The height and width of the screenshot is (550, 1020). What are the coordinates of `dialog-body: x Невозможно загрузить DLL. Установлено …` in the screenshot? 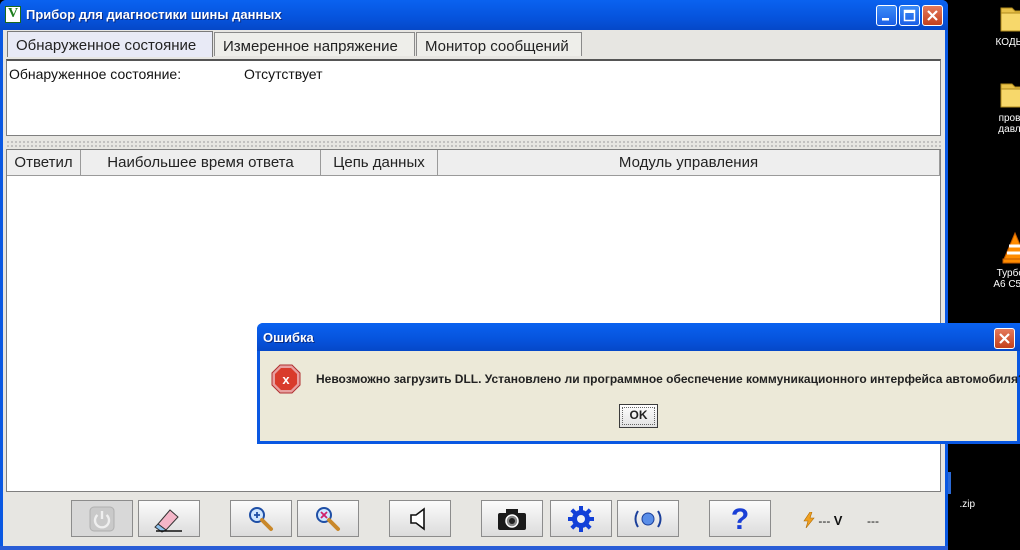 It's located at (640, 396).